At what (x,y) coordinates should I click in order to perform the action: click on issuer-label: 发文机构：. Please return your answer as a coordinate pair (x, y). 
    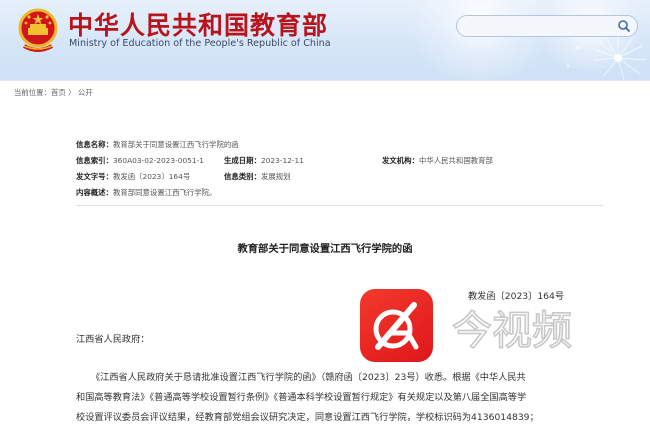
    Looking at the image, I should click on (400, 160).